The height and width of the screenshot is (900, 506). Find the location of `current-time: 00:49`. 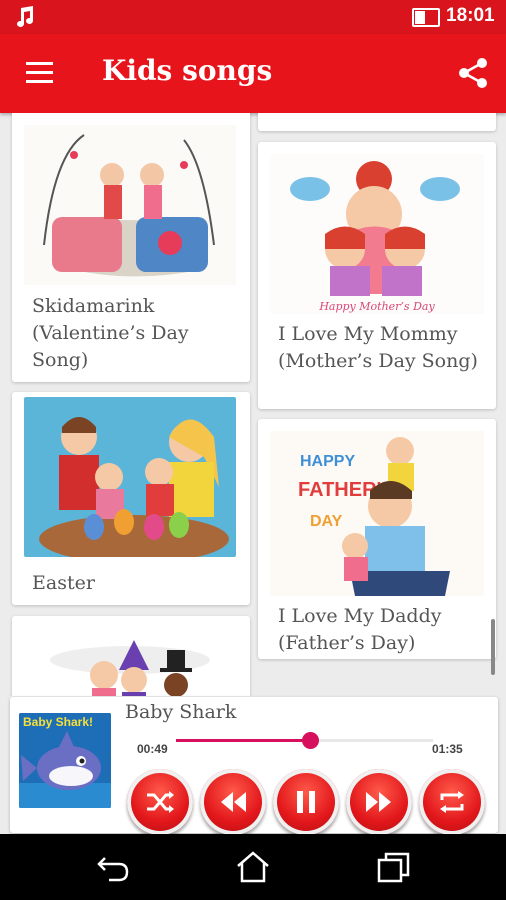

current-time: 00:49 is located at coordinates (152, 749).